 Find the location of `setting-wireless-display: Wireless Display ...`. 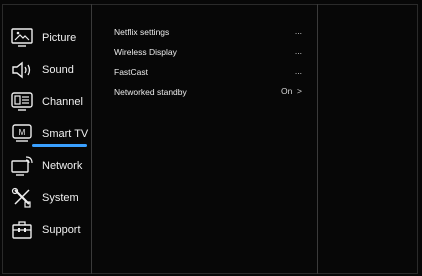

setting-wireless-display: Wireless Display ... is located at coordinates (212, 53).